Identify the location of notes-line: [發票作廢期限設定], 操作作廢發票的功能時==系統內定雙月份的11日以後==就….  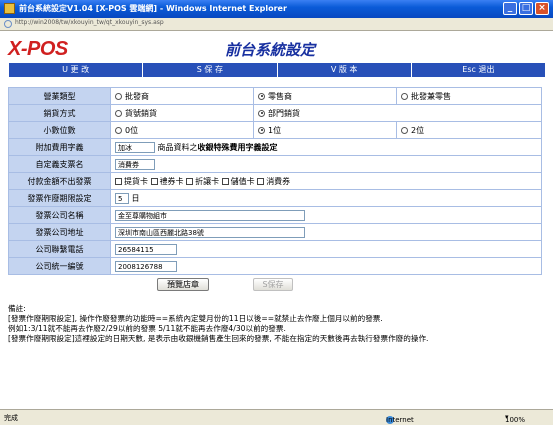
(195, 318).